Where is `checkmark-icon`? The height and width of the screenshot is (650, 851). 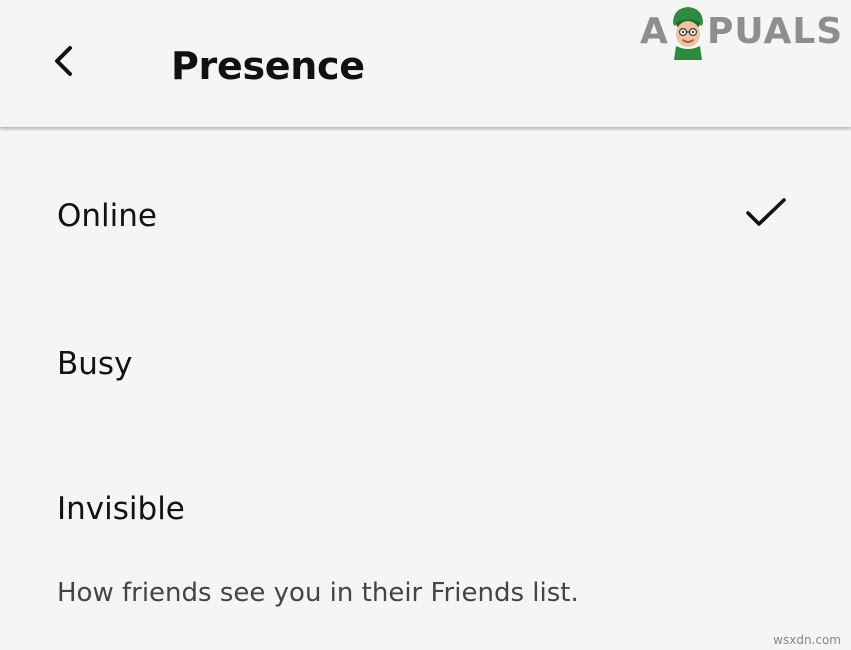
checkmark-icon is located at coordinates (766, 212).